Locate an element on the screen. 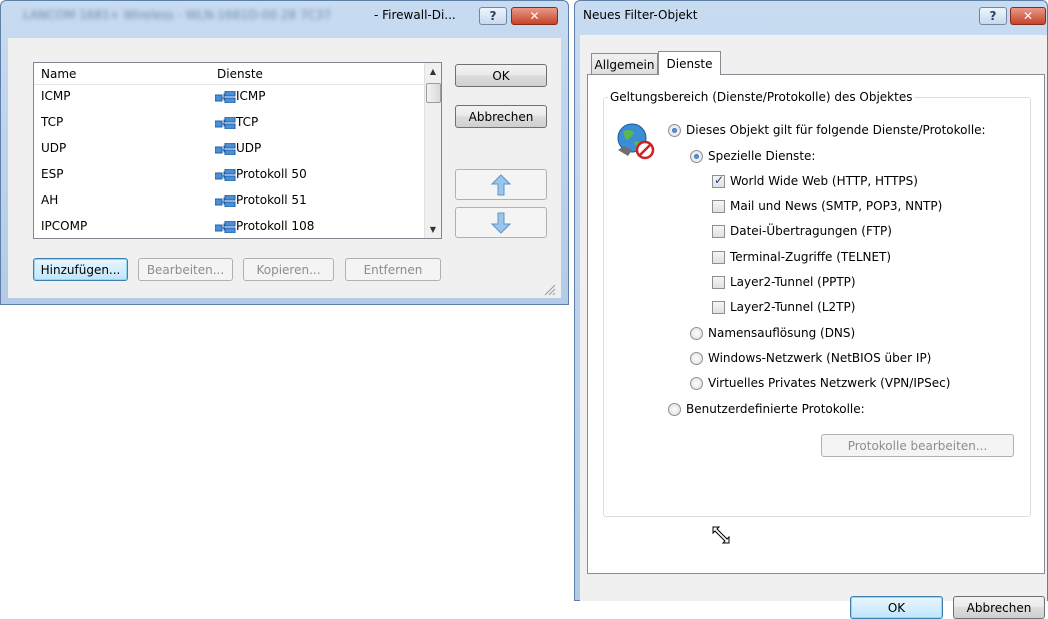  row-name: UDP is located at coordinates (54, 148).